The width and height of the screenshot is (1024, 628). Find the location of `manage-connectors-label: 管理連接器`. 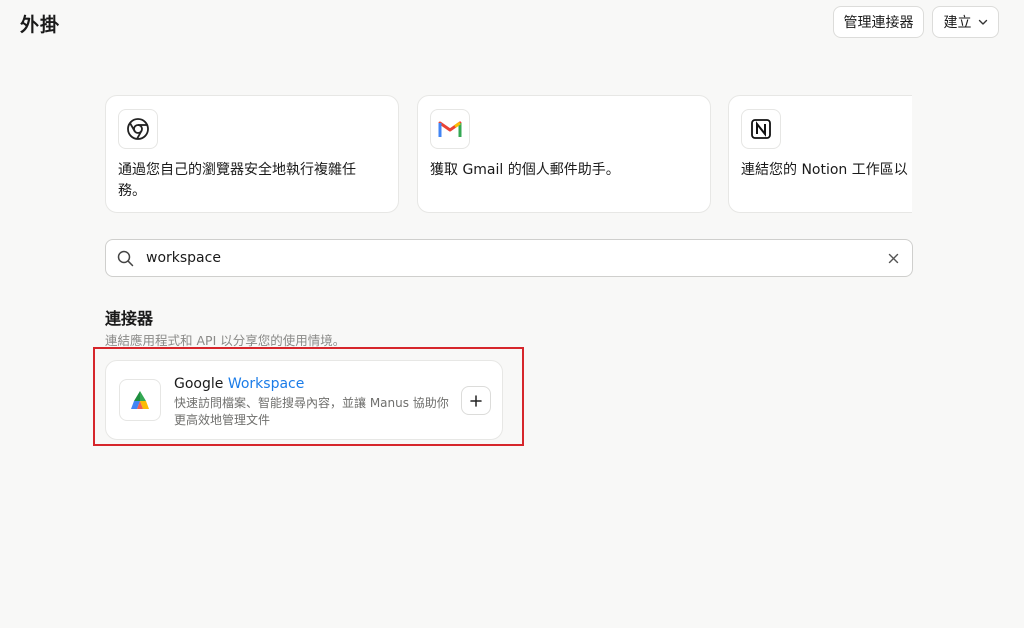

manage-connectors-label: 管理連接器 is located at coordinates (878, 23).